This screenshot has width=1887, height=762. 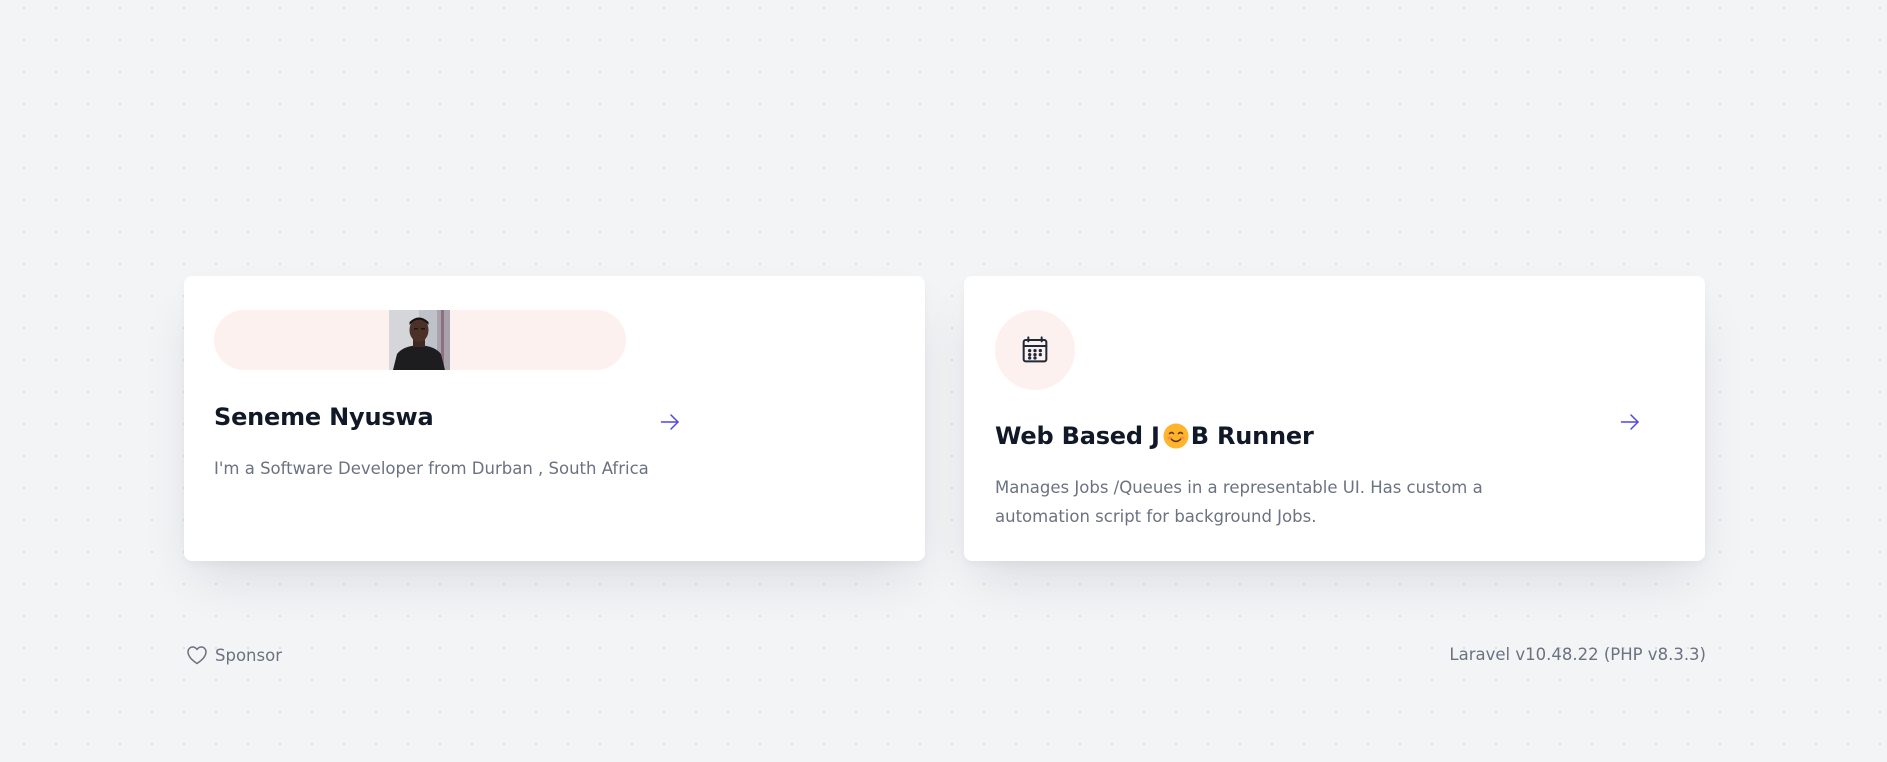 I want to click on sponsor-link: Sponsor, so click(x=233, y=655).